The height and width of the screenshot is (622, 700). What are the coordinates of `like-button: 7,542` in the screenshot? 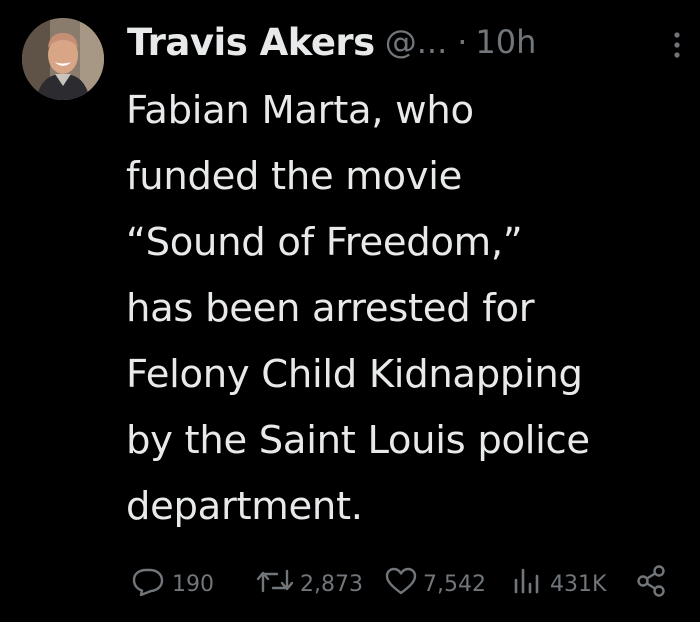 It's located at (434, 584).